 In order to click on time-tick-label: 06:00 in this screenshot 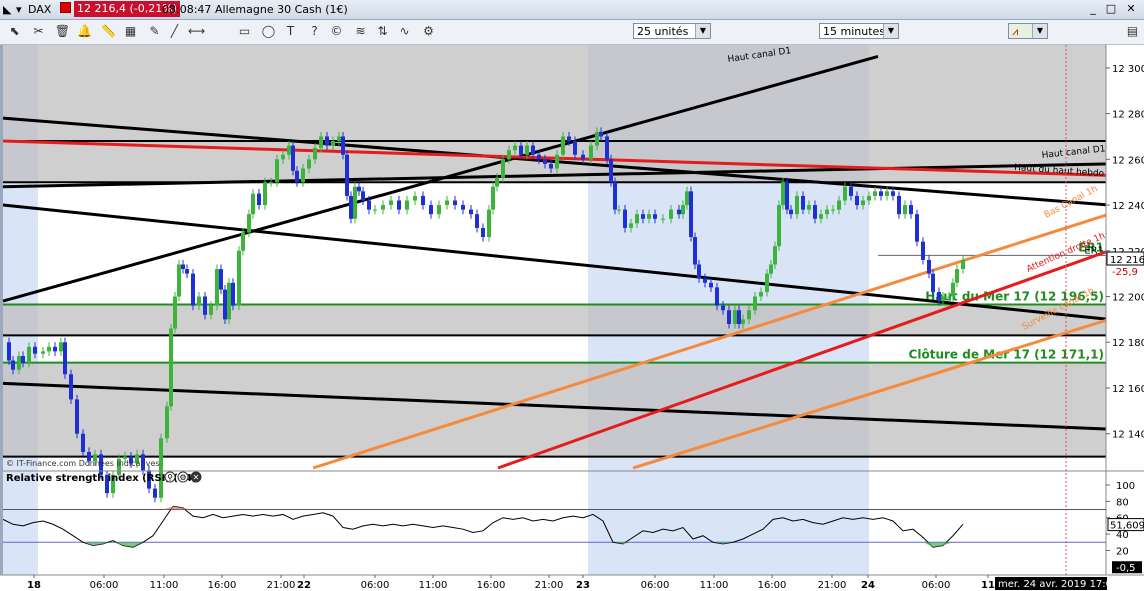, I will do `click(936, 585)`.